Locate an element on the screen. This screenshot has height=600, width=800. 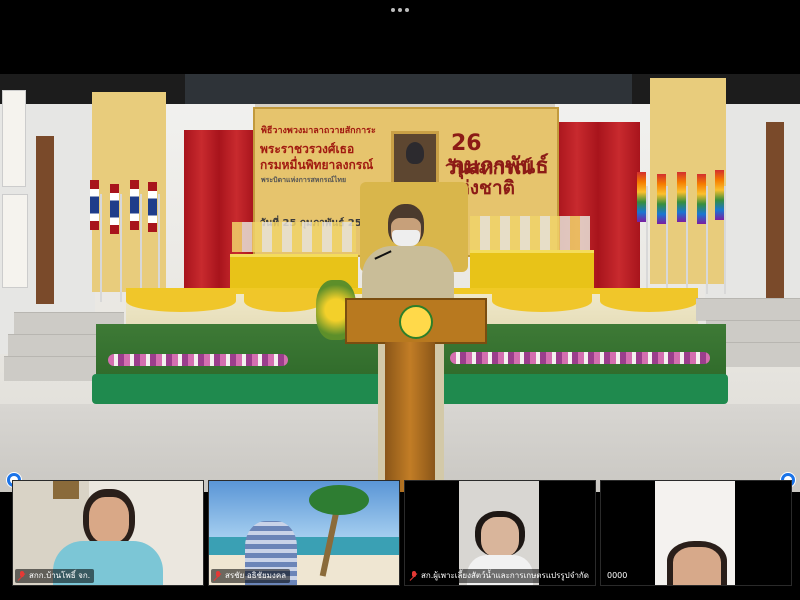
left-offerings is located at coordinates (294, 237).